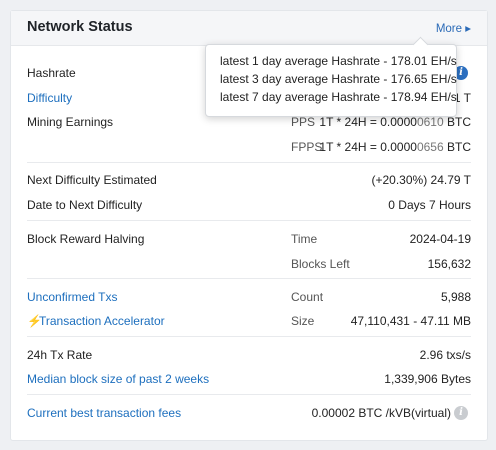 This screenshot has width=496, height=450. Describe the element at coordinates (51, 73) in the screenshot. I see `hashrate-label: Hashrate` at that location.